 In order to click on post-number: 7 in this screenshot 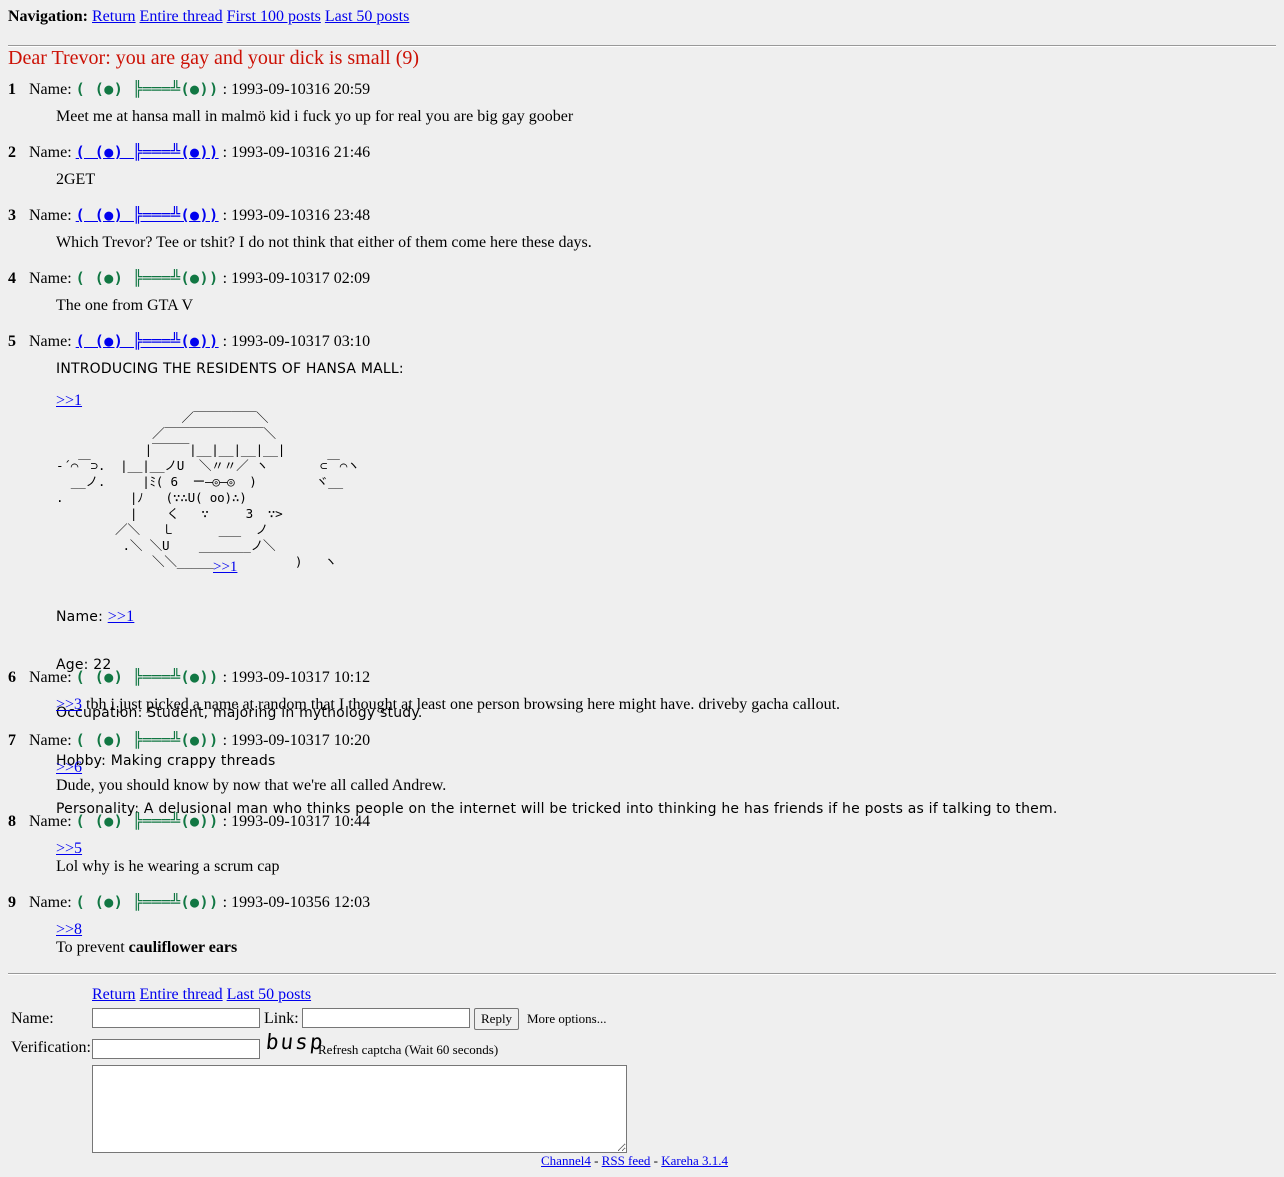, I will do `click(16, 741)`.